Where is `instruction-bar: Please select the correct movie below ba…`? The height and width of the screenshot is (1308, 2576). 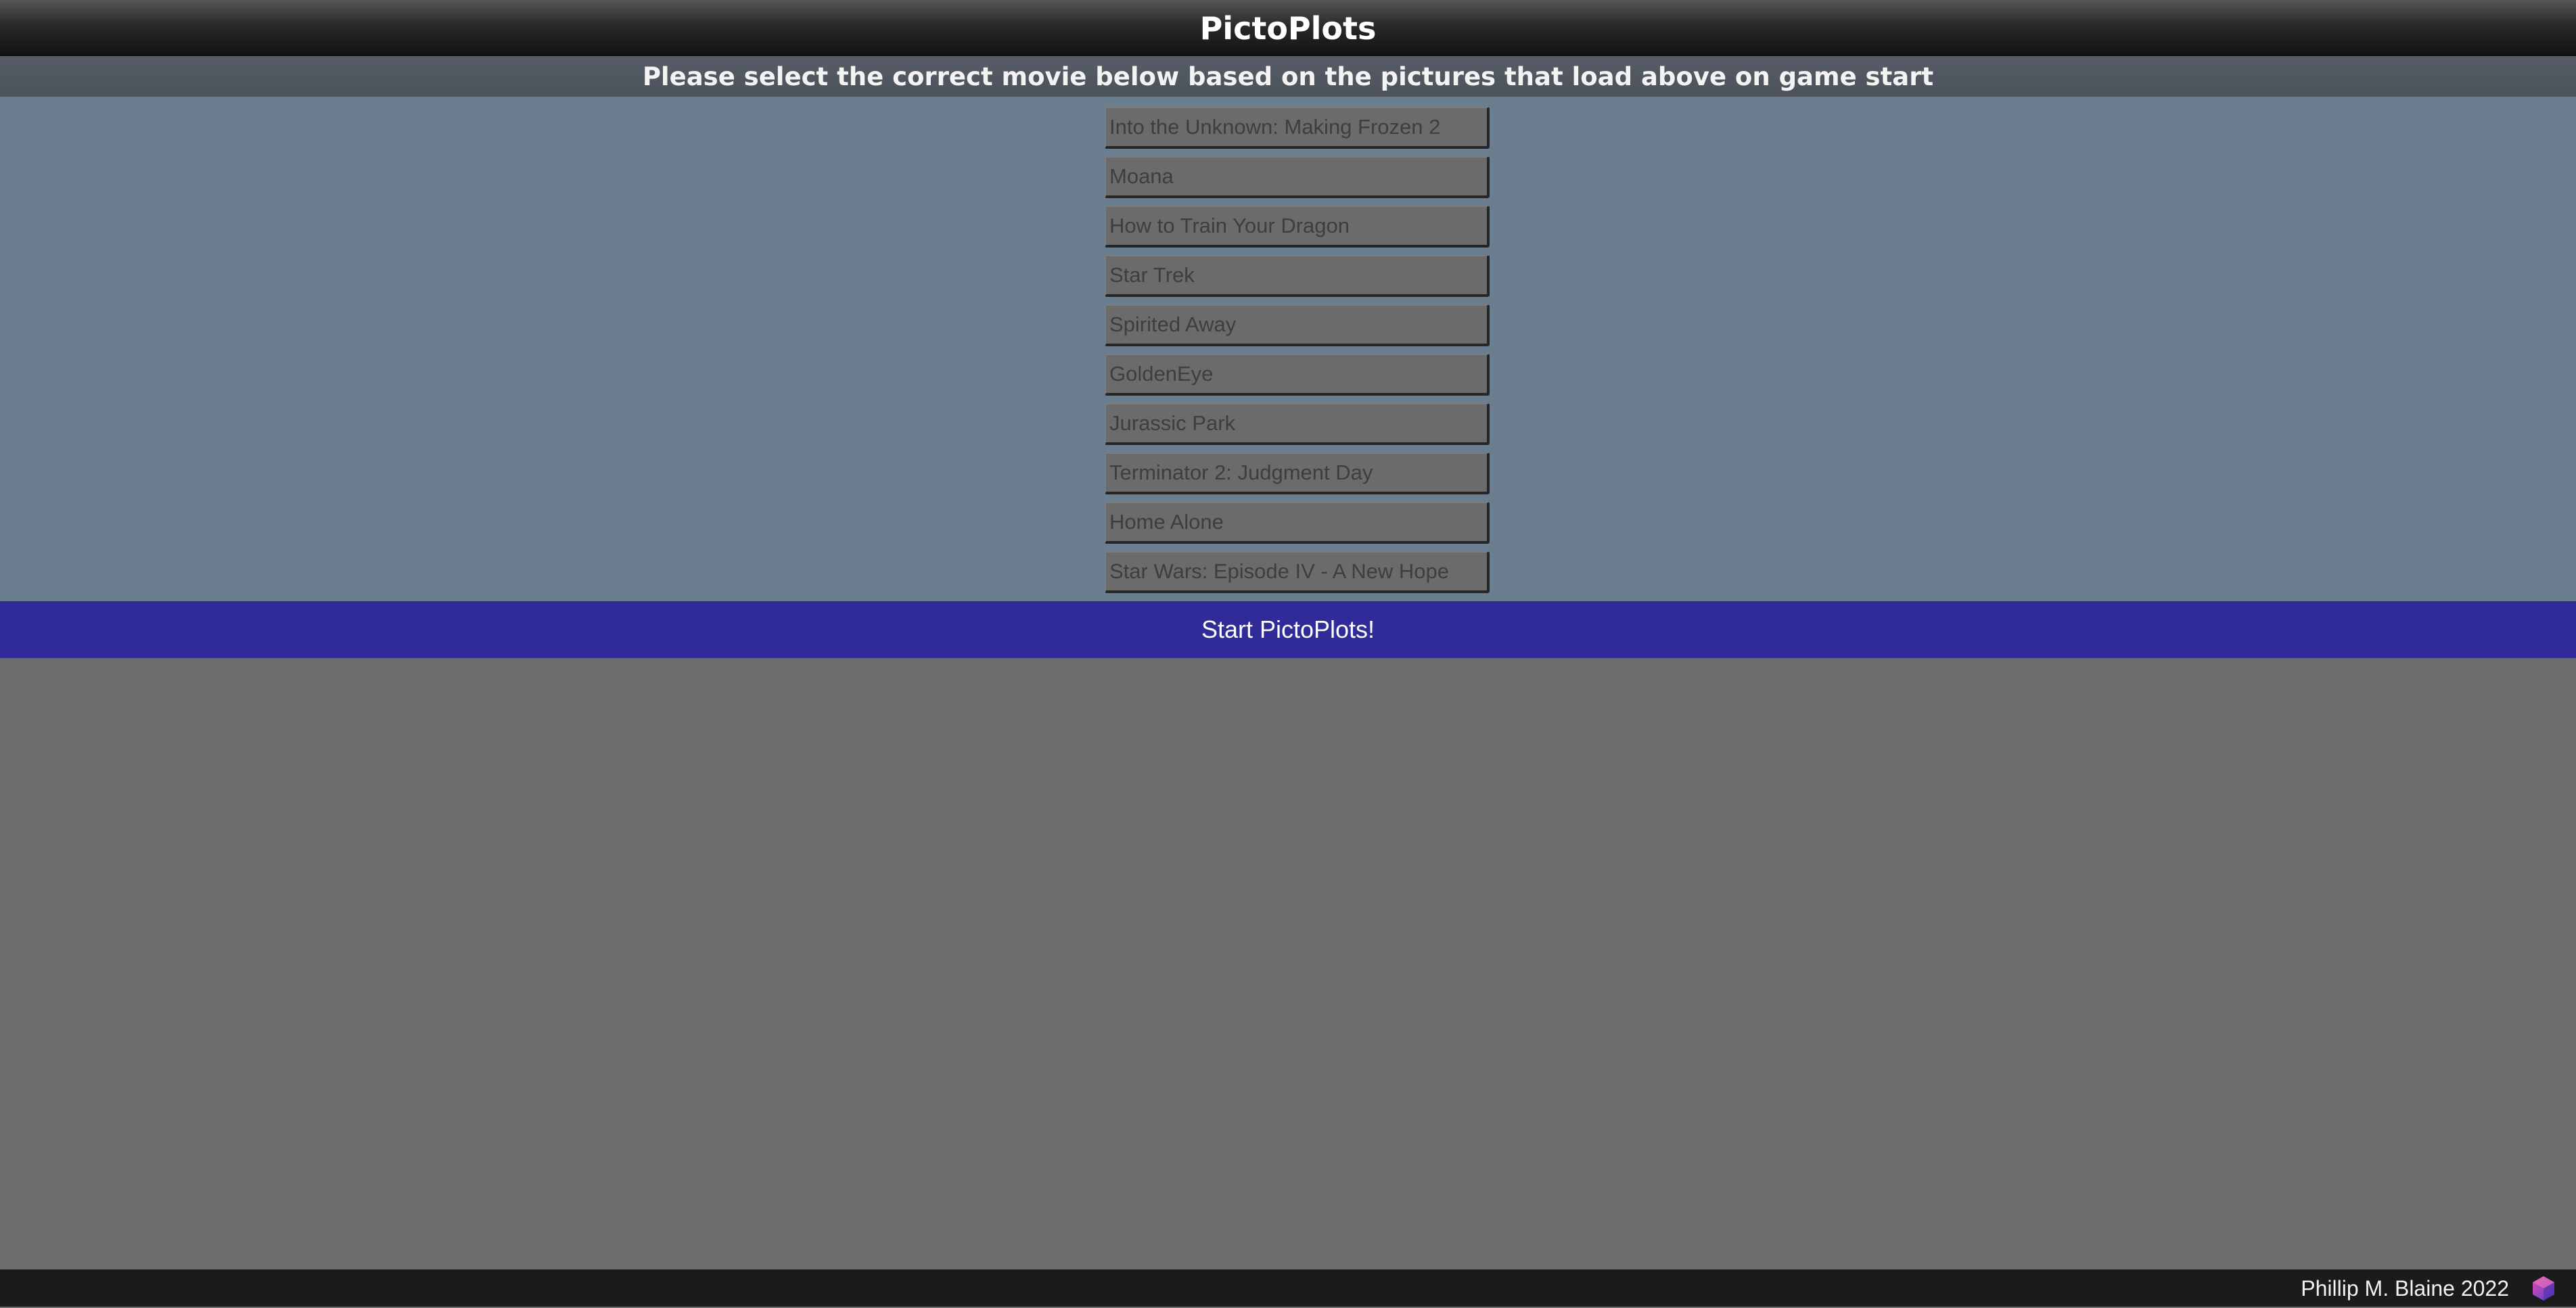
instruction-bar: Please select the correct movie below ba… is located at coordinates (1288, 76).